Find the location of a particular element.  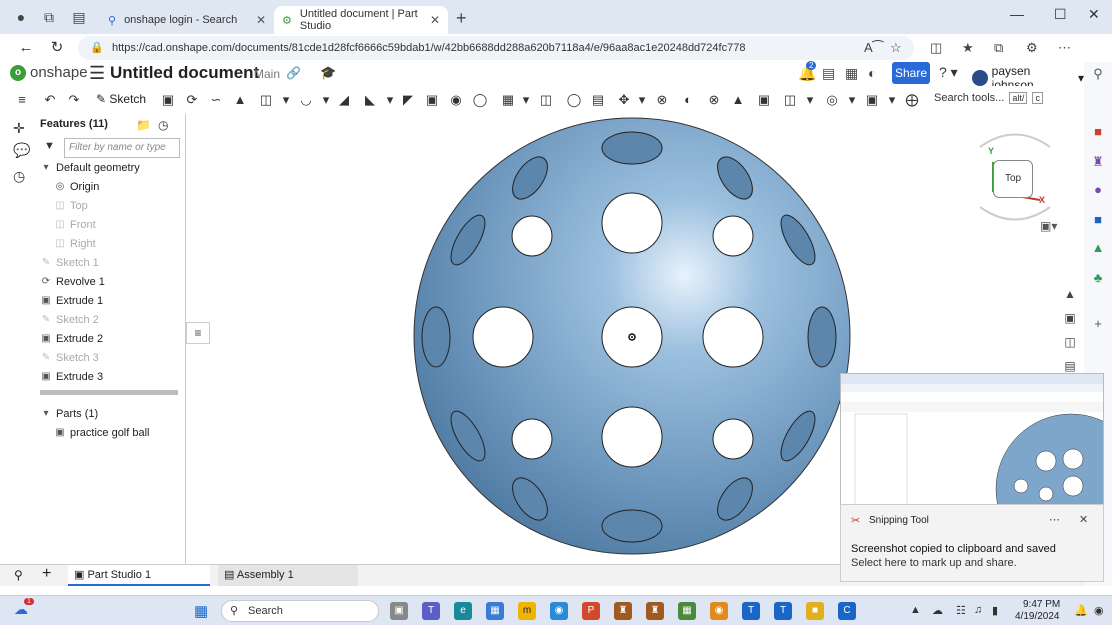

redo-icon: ↷ is located at coordinates (74, 100).